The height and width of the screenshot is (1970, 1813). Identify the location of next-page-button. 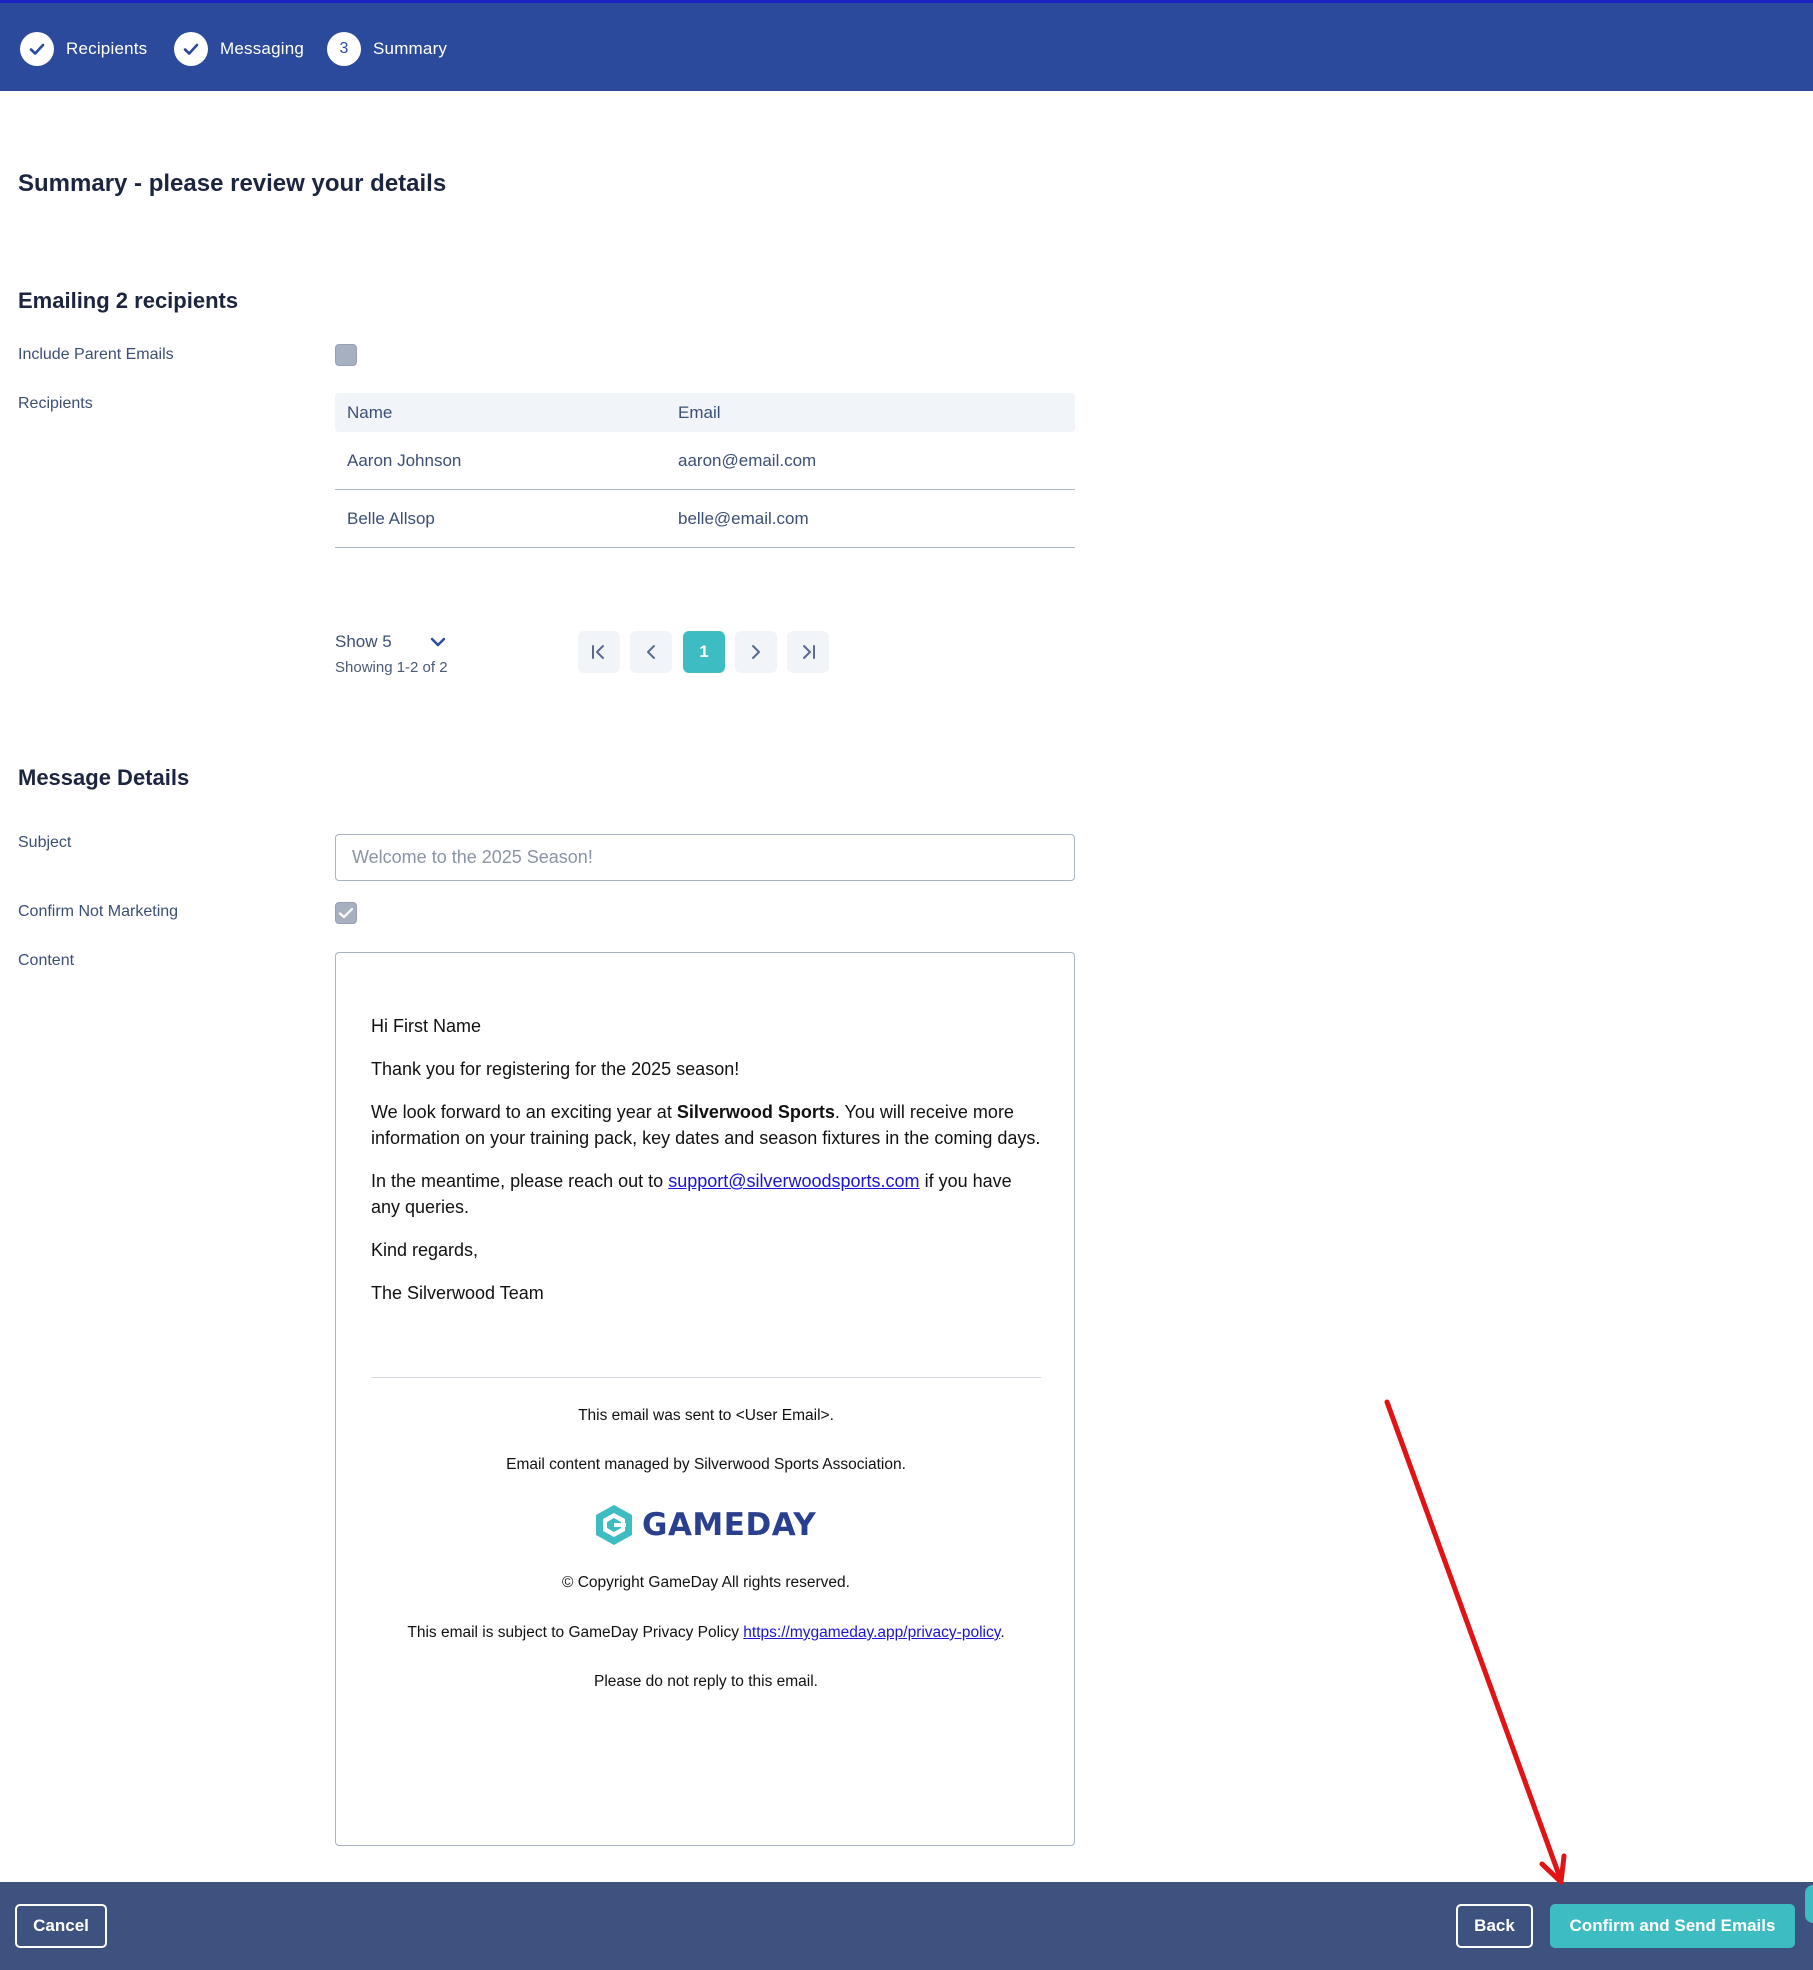
(756, 652).